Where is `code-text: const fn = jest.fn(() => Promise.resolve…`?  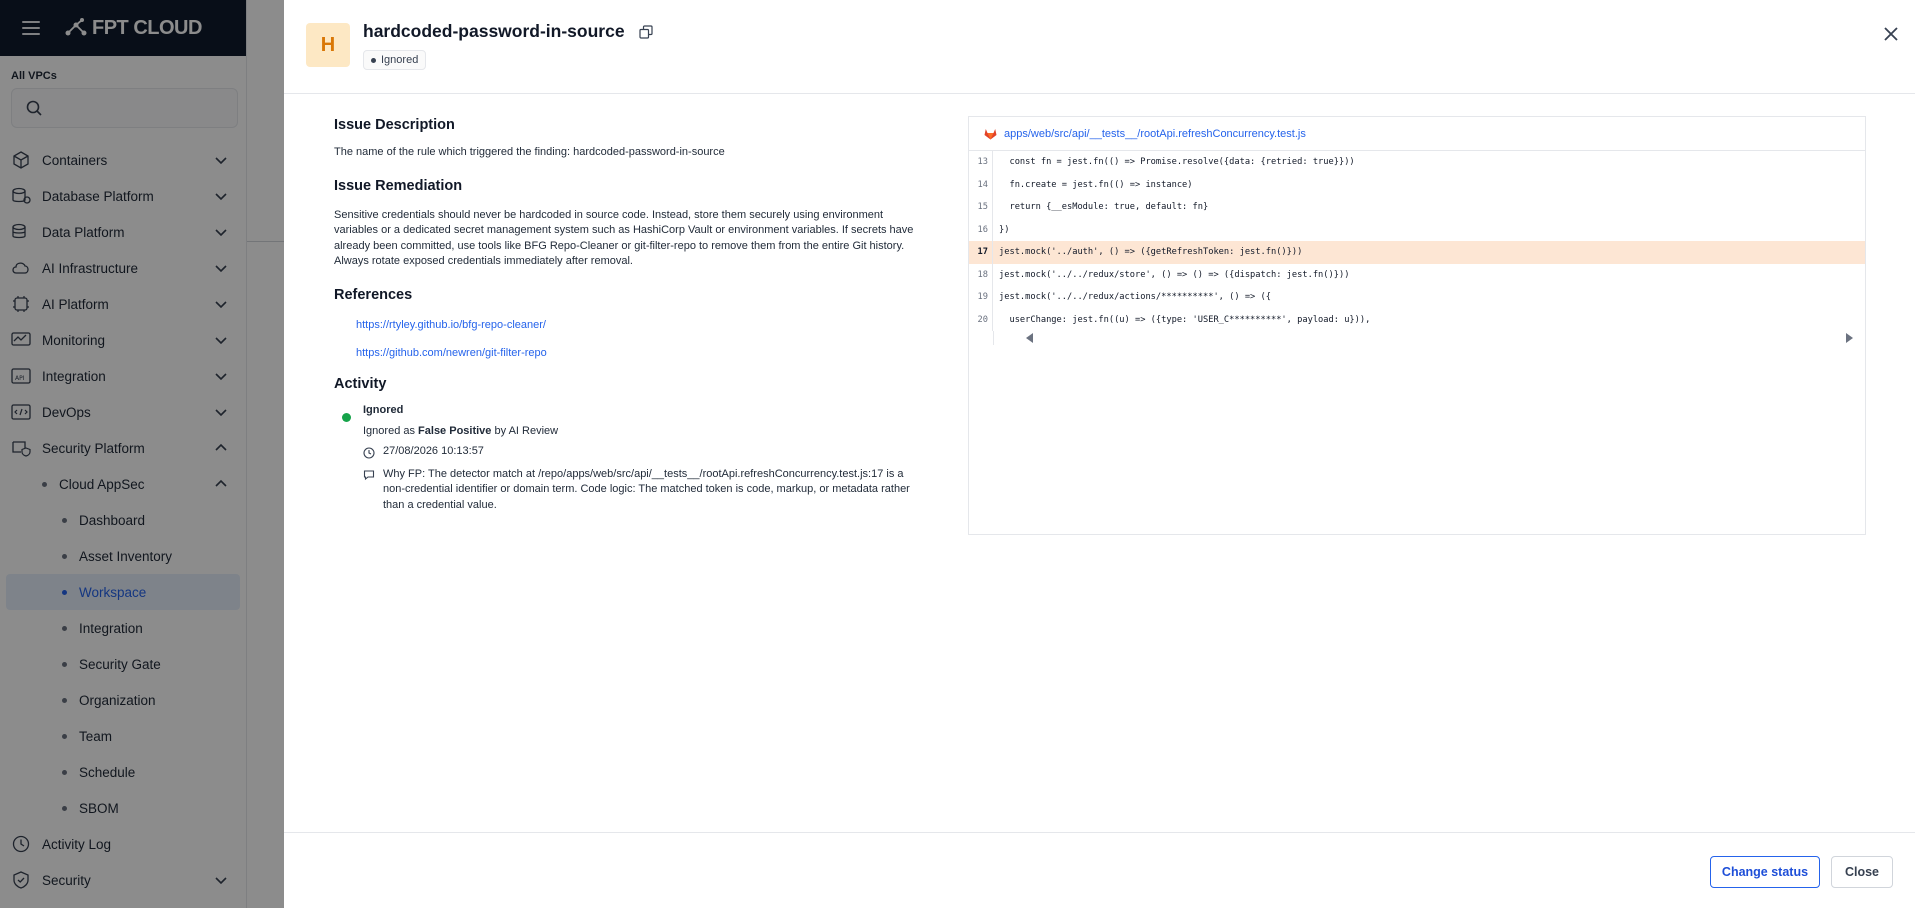 code-text: const fn = jest.fn(() => Promise.resolve… is located at coordinates (1177, 162).